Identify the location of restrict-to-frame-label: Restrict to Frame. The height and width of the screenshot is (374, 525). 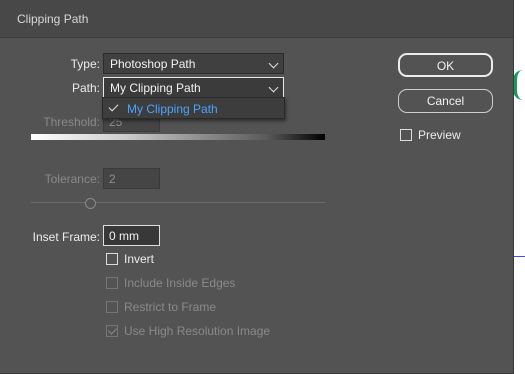
(170, 307).